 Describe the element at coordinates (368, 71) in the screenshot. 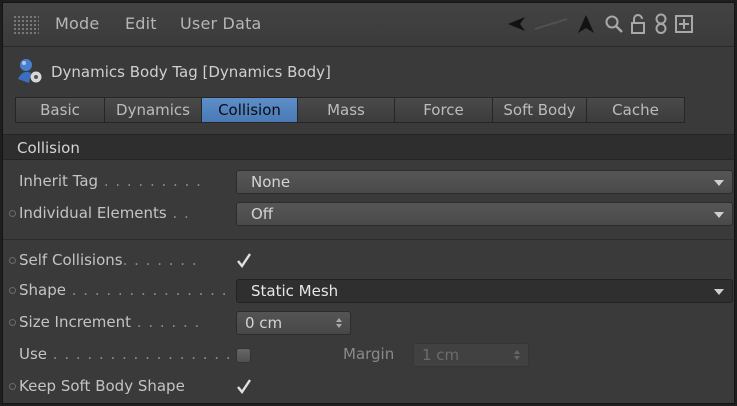

I see `tag-title-row: Dynamics Body Tag [Dynamics Body]` at that location.